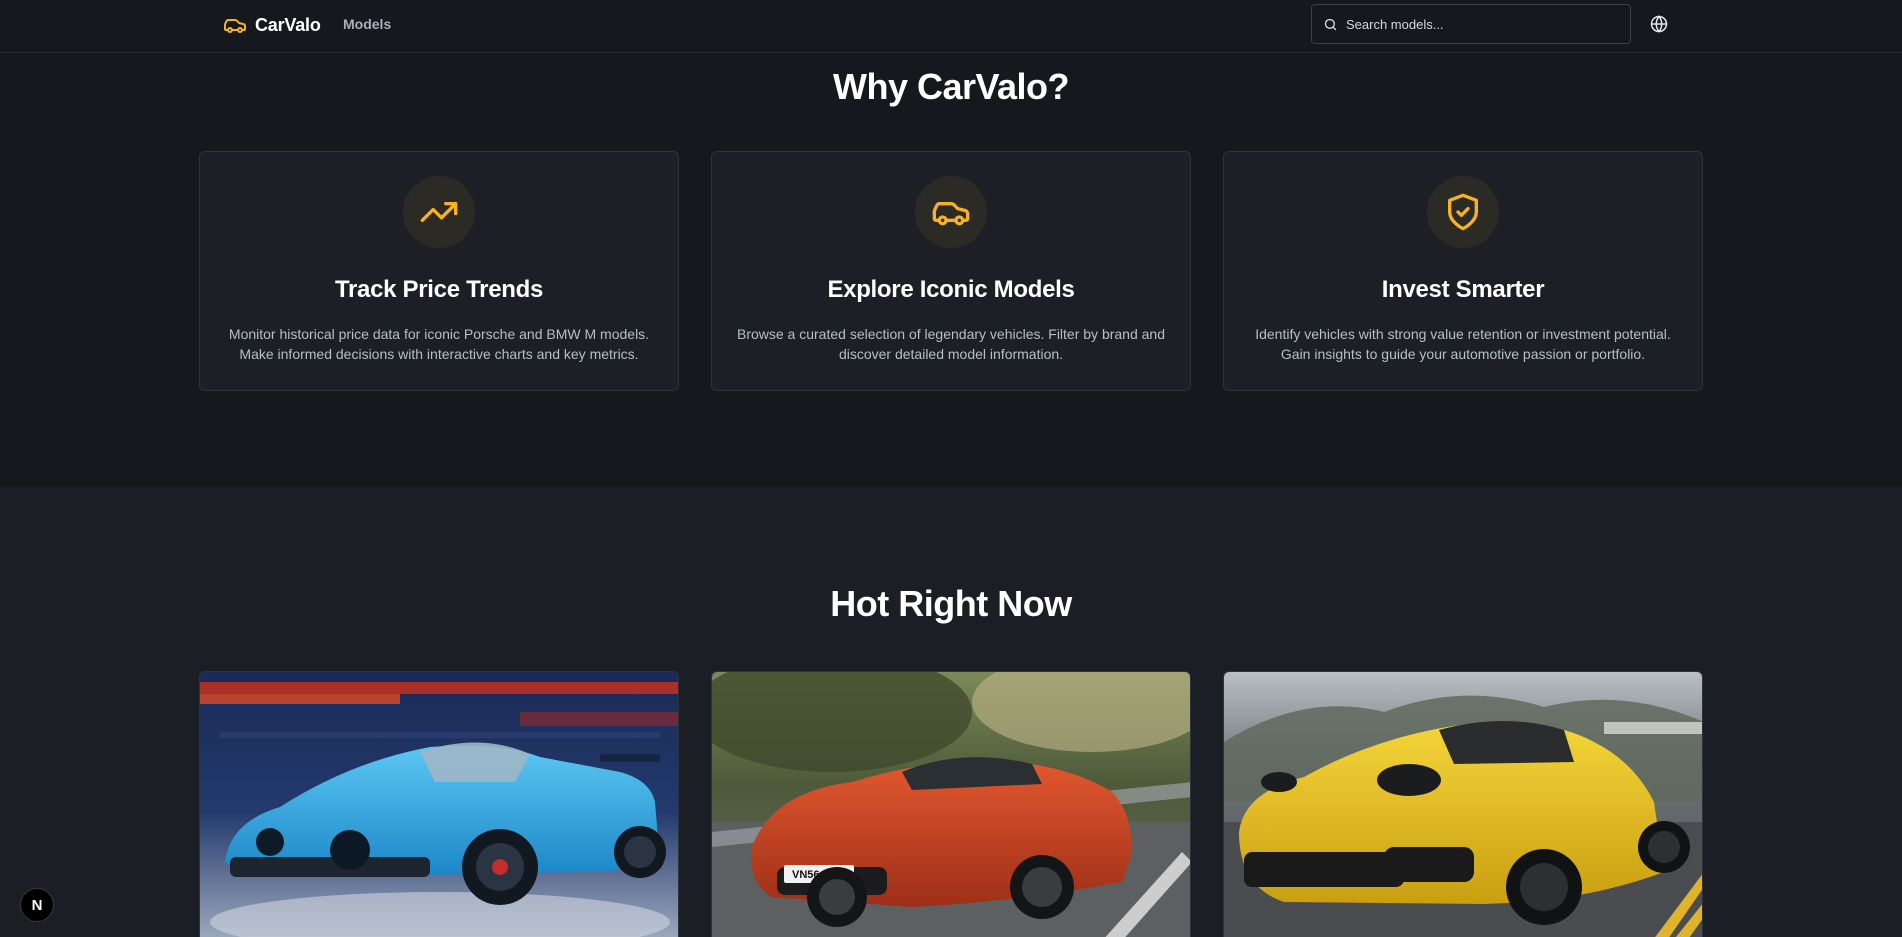  I want to click on why-title: Why CarValo?, so click(951, 86).